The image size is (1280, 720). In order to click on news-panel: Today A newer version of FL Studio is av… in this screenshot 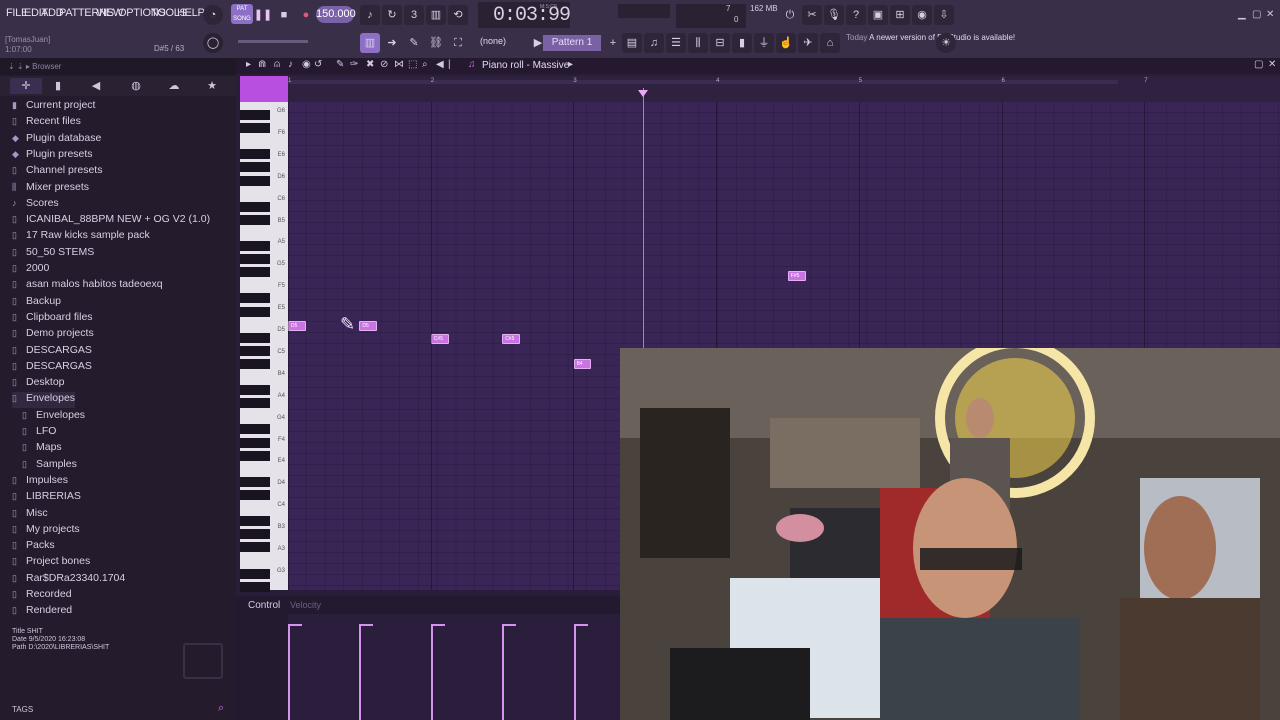, I will do `click(930, 38)`.